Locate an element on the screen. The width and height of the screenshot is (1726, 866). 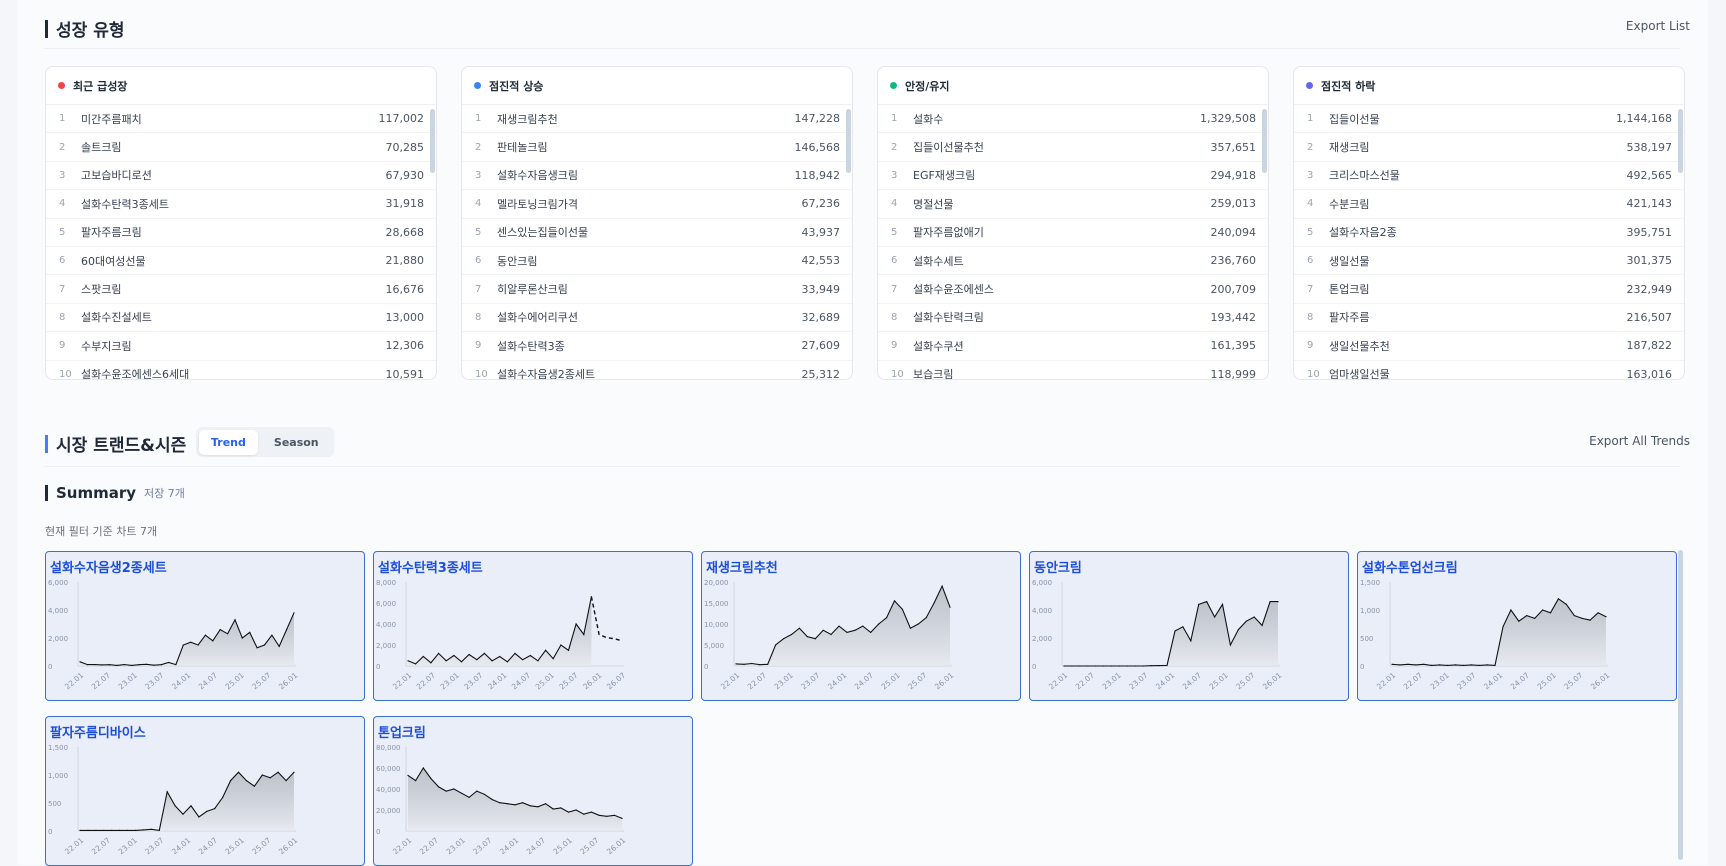
list-item: 7 히알루론산크림 33,949 is located at coordinates (657, 289).